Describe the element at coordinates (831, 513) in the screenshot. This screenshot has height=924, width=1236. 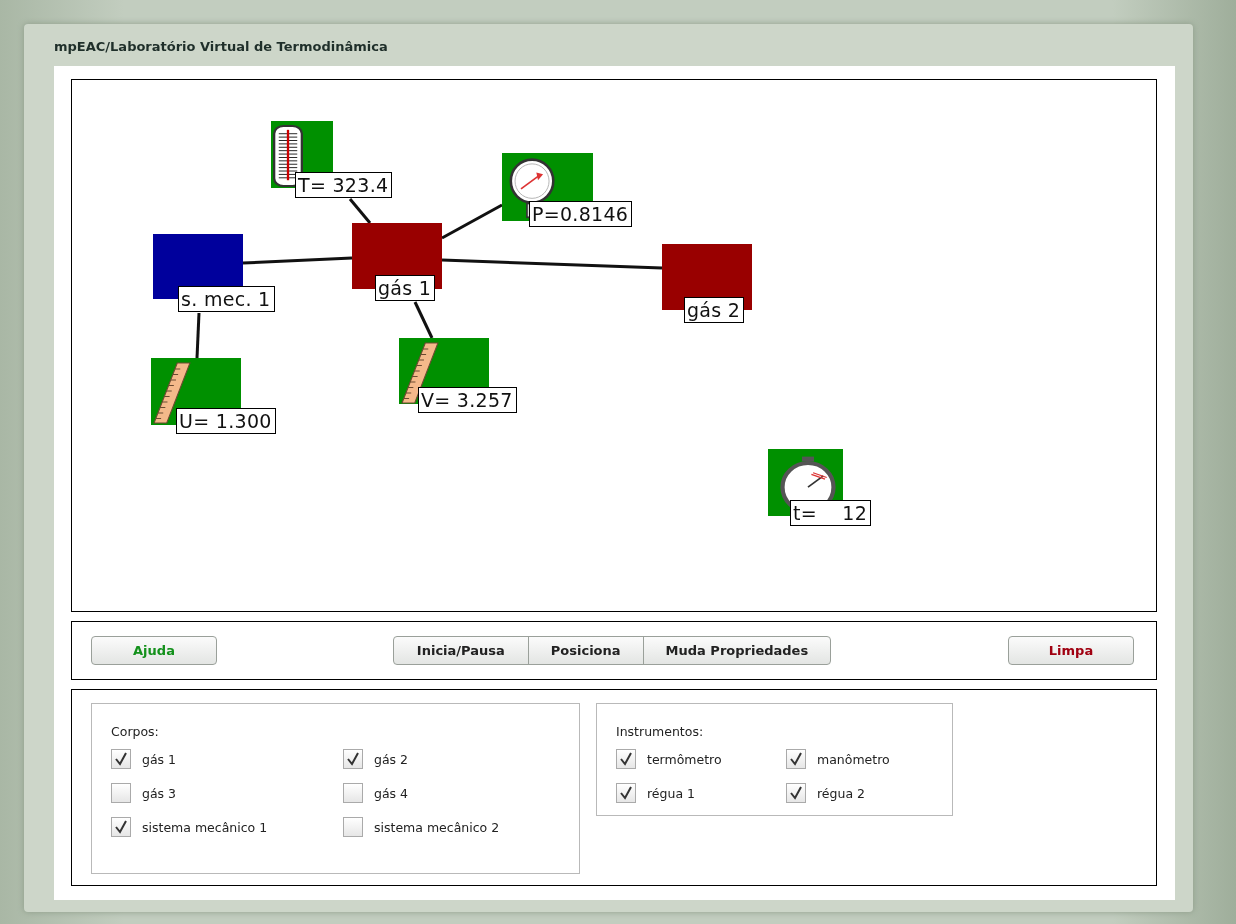
I see `value-tooltip: t= 12` at that location.